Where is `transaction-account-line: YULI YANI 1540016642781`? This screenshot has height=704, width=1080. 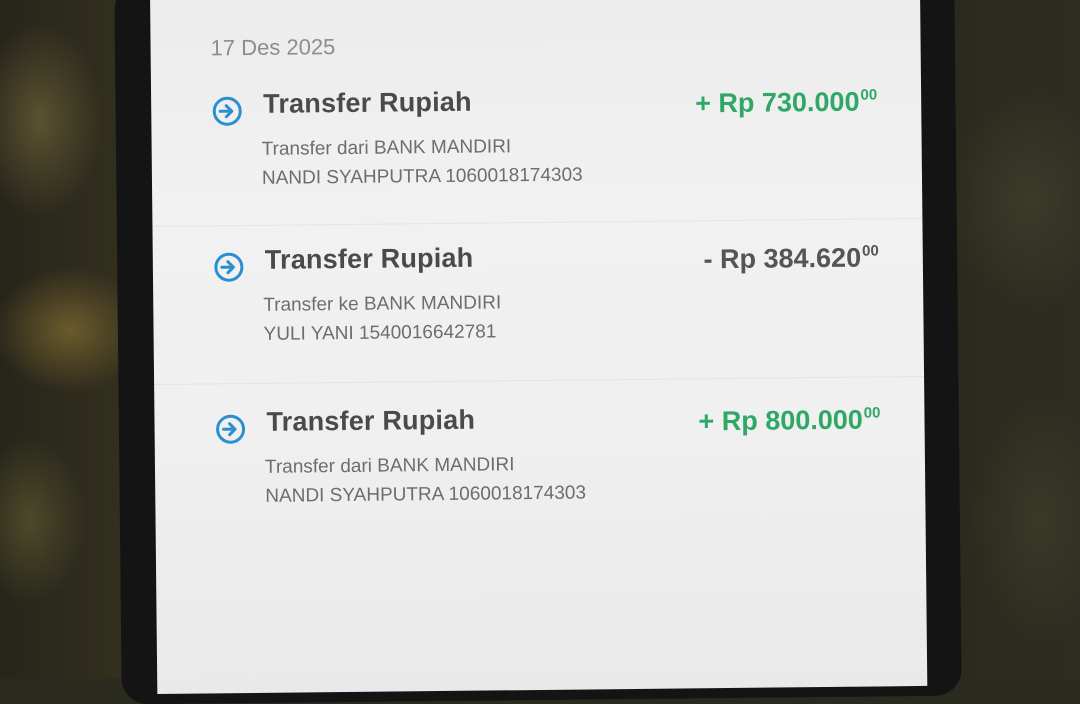 transaction-account-line: YULI YANI 1540016642781 is located at coordinates (382, 332).